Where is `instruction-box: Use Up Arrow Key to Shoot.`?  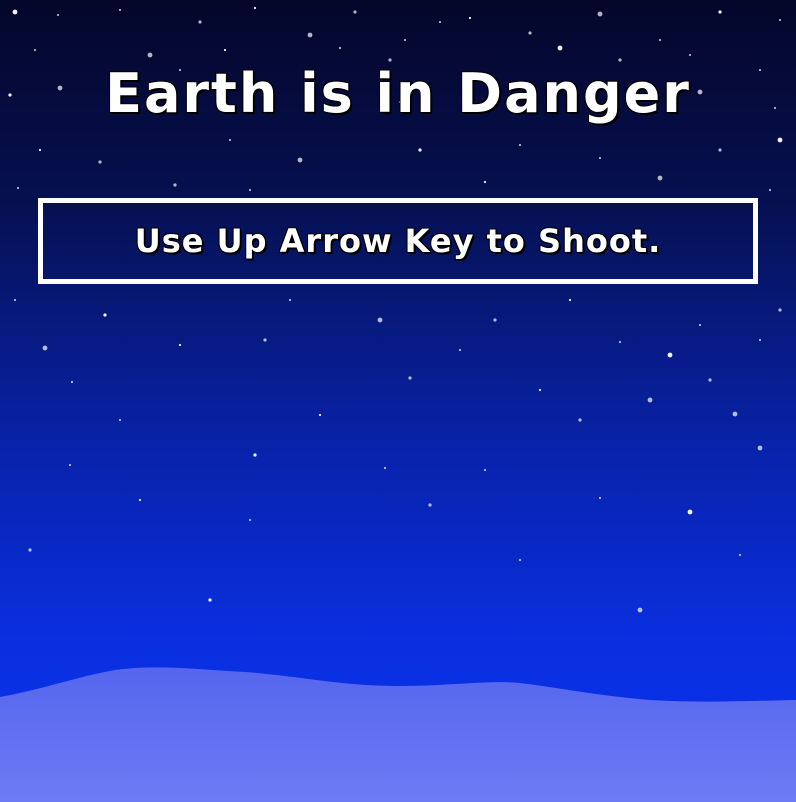 instruction-box: Use Up Arrow Key to Shoot. is located at coordinates (398, 241).